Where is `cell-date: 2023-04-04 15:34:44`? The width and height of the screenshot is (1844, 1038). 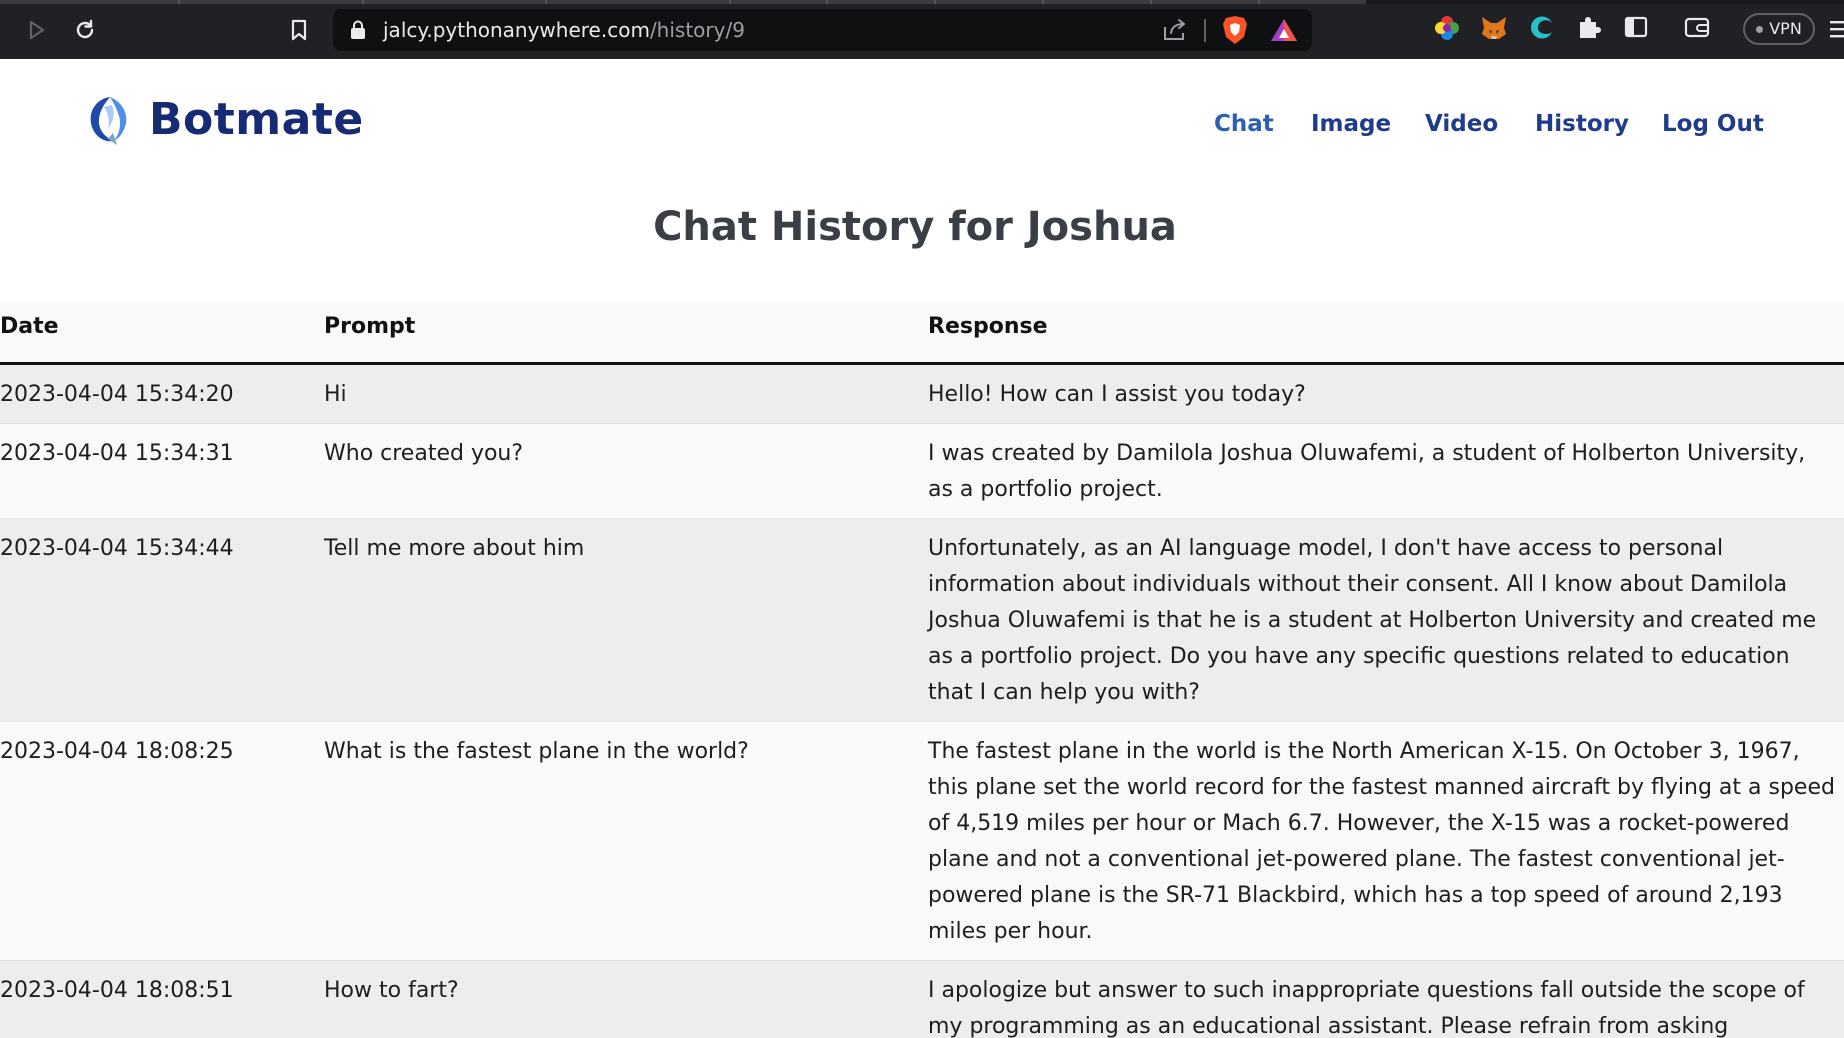
cell-date: 2023-04-04 15:34:44 is located at coordinates (162, 620).